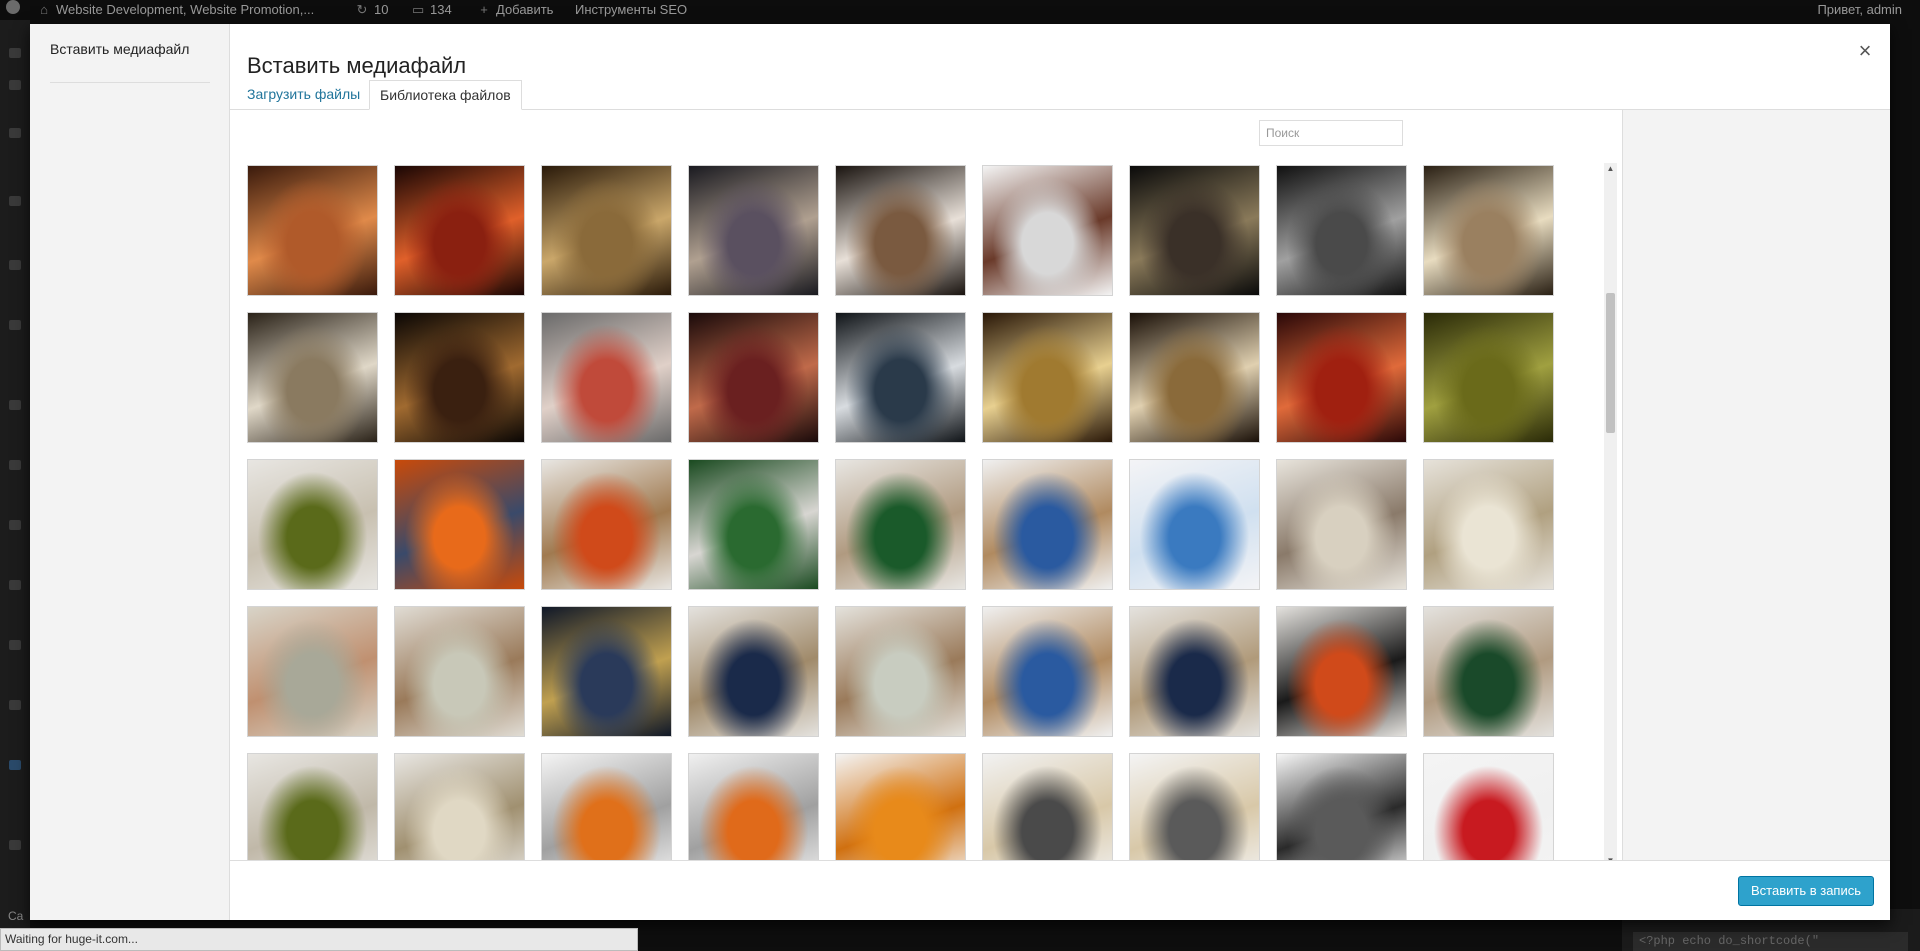 Image resolution: width=1920 pixels, height=951 pixels. I want to click on seo-tools-link: Инструменты SEO, so click(631, 10).